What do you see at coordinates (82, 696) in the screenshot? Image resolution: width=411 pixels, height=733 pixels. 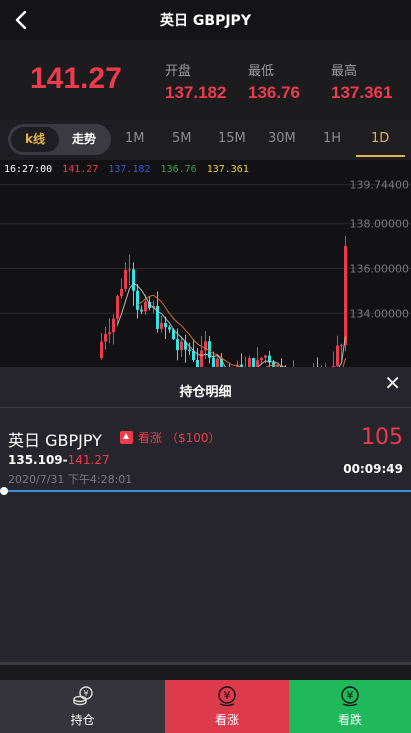 I see `coins-icon: ¥` at bounding box center [82, 696].